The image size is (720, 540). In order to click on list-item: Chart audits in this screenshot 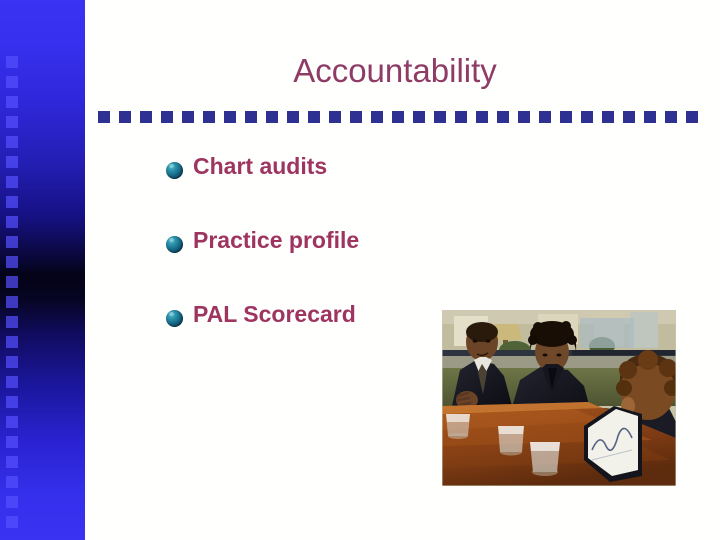, I will do `click(331, 189)`.